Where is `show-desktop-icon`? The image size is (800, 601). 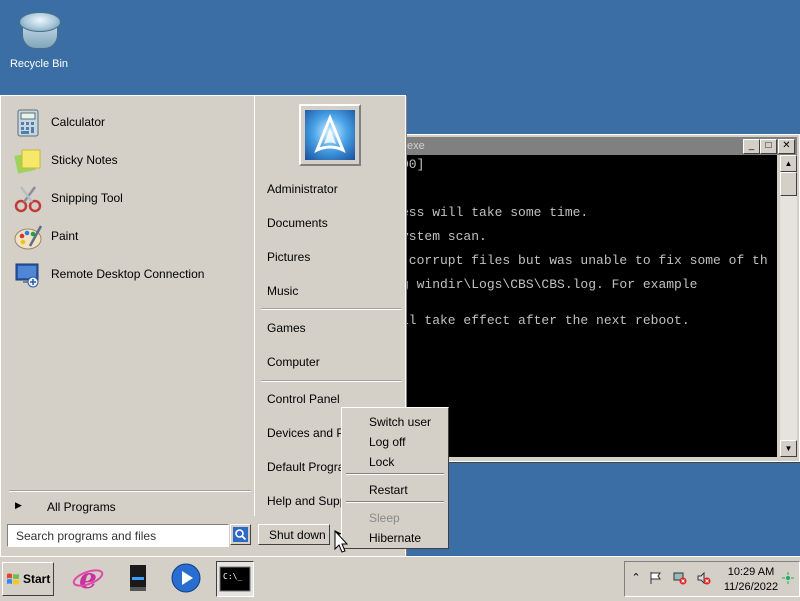
show-desktop-icon is located at coordinates (788, 578).